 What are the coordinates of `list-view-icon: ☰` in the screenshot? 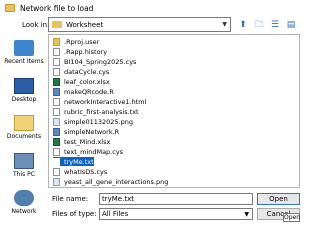 It's located at (275, 24).